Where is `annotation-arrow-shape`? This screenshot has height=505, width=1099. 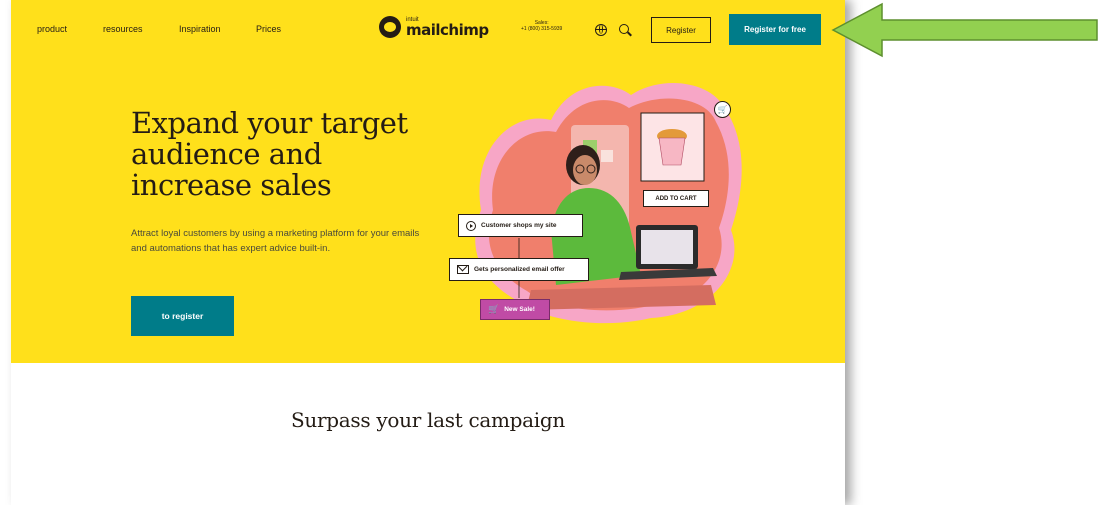
annotation-arrow-shape is located at coordinates (964, 30).